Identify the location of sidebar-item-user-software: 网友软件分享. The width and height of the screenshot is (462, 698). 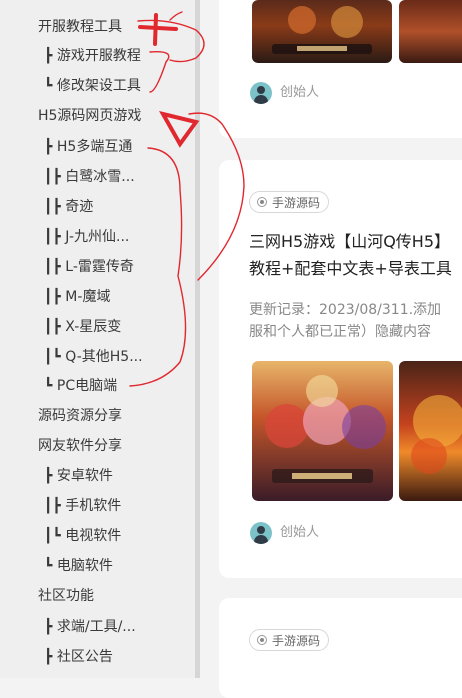
(80, 446).